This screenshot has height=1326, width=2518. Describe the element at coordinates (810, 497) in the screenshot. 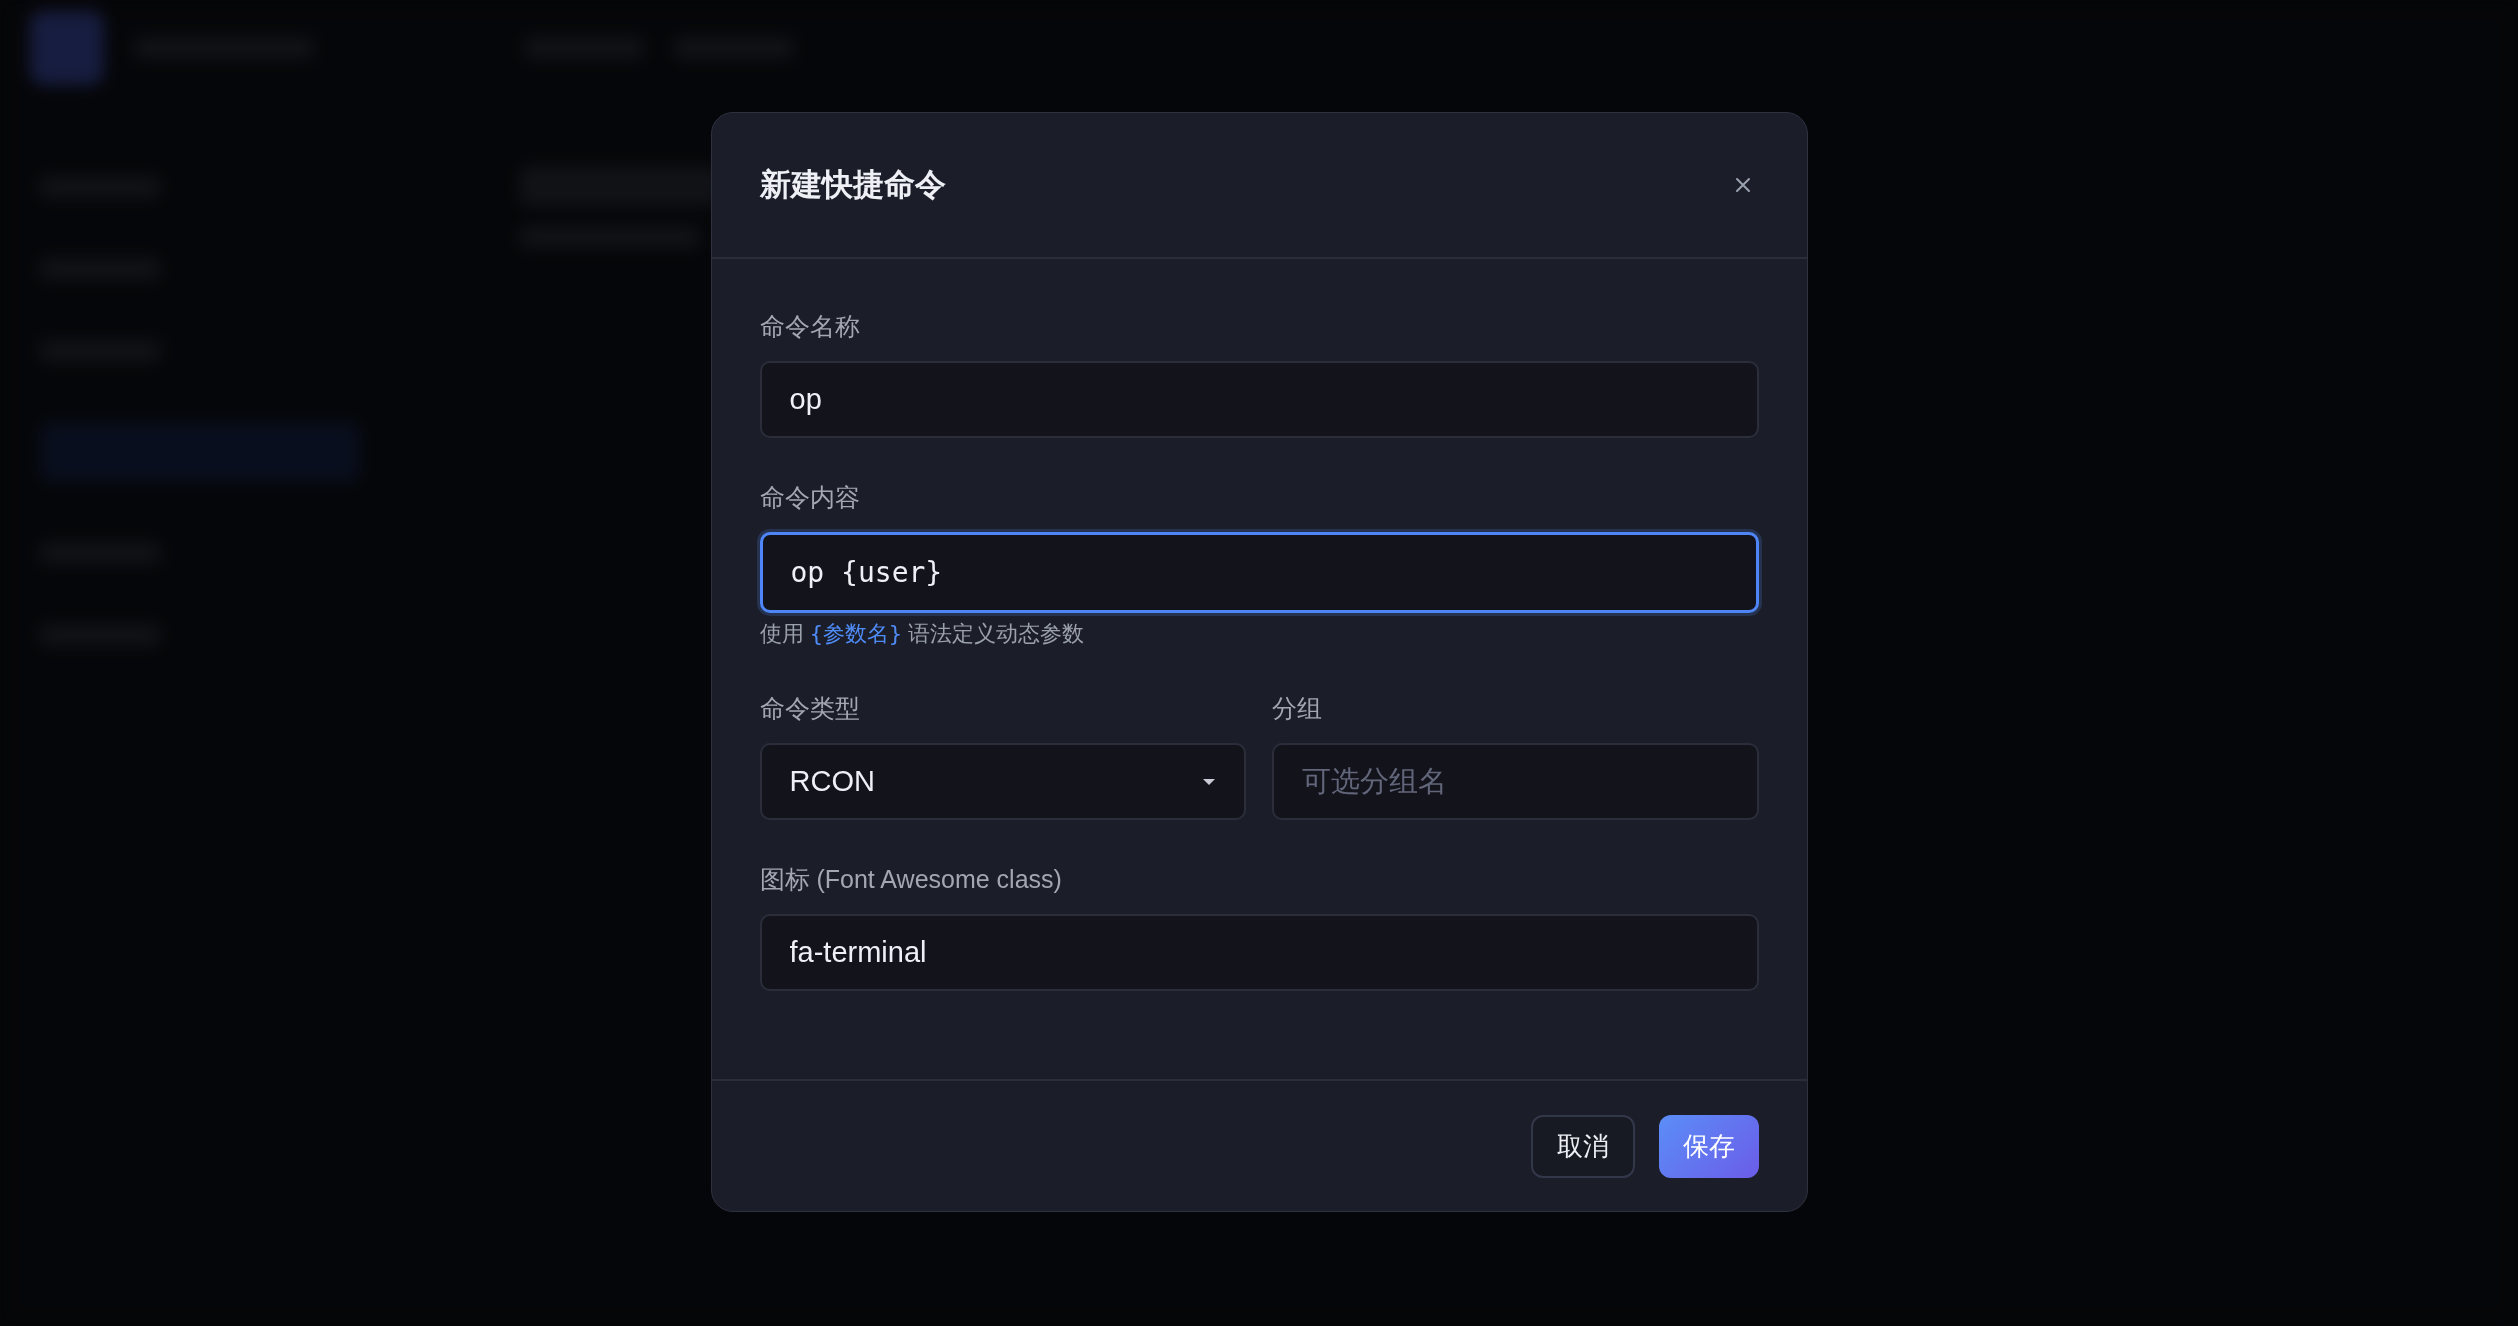

I see `field-label: 命令内容` at that location.